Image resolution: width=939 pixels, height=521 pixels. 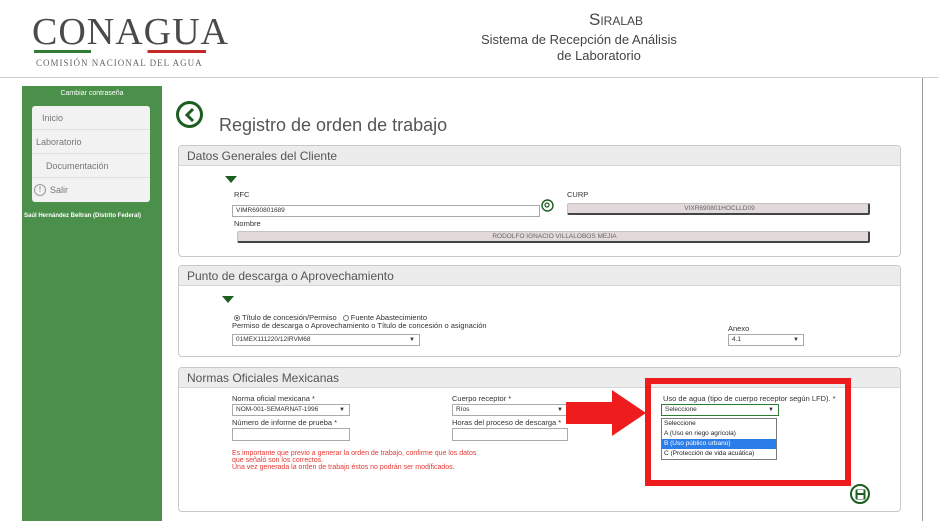 I want to click on curp-field: VIXR690801HOCLLD09, so click(x=718, y=209).